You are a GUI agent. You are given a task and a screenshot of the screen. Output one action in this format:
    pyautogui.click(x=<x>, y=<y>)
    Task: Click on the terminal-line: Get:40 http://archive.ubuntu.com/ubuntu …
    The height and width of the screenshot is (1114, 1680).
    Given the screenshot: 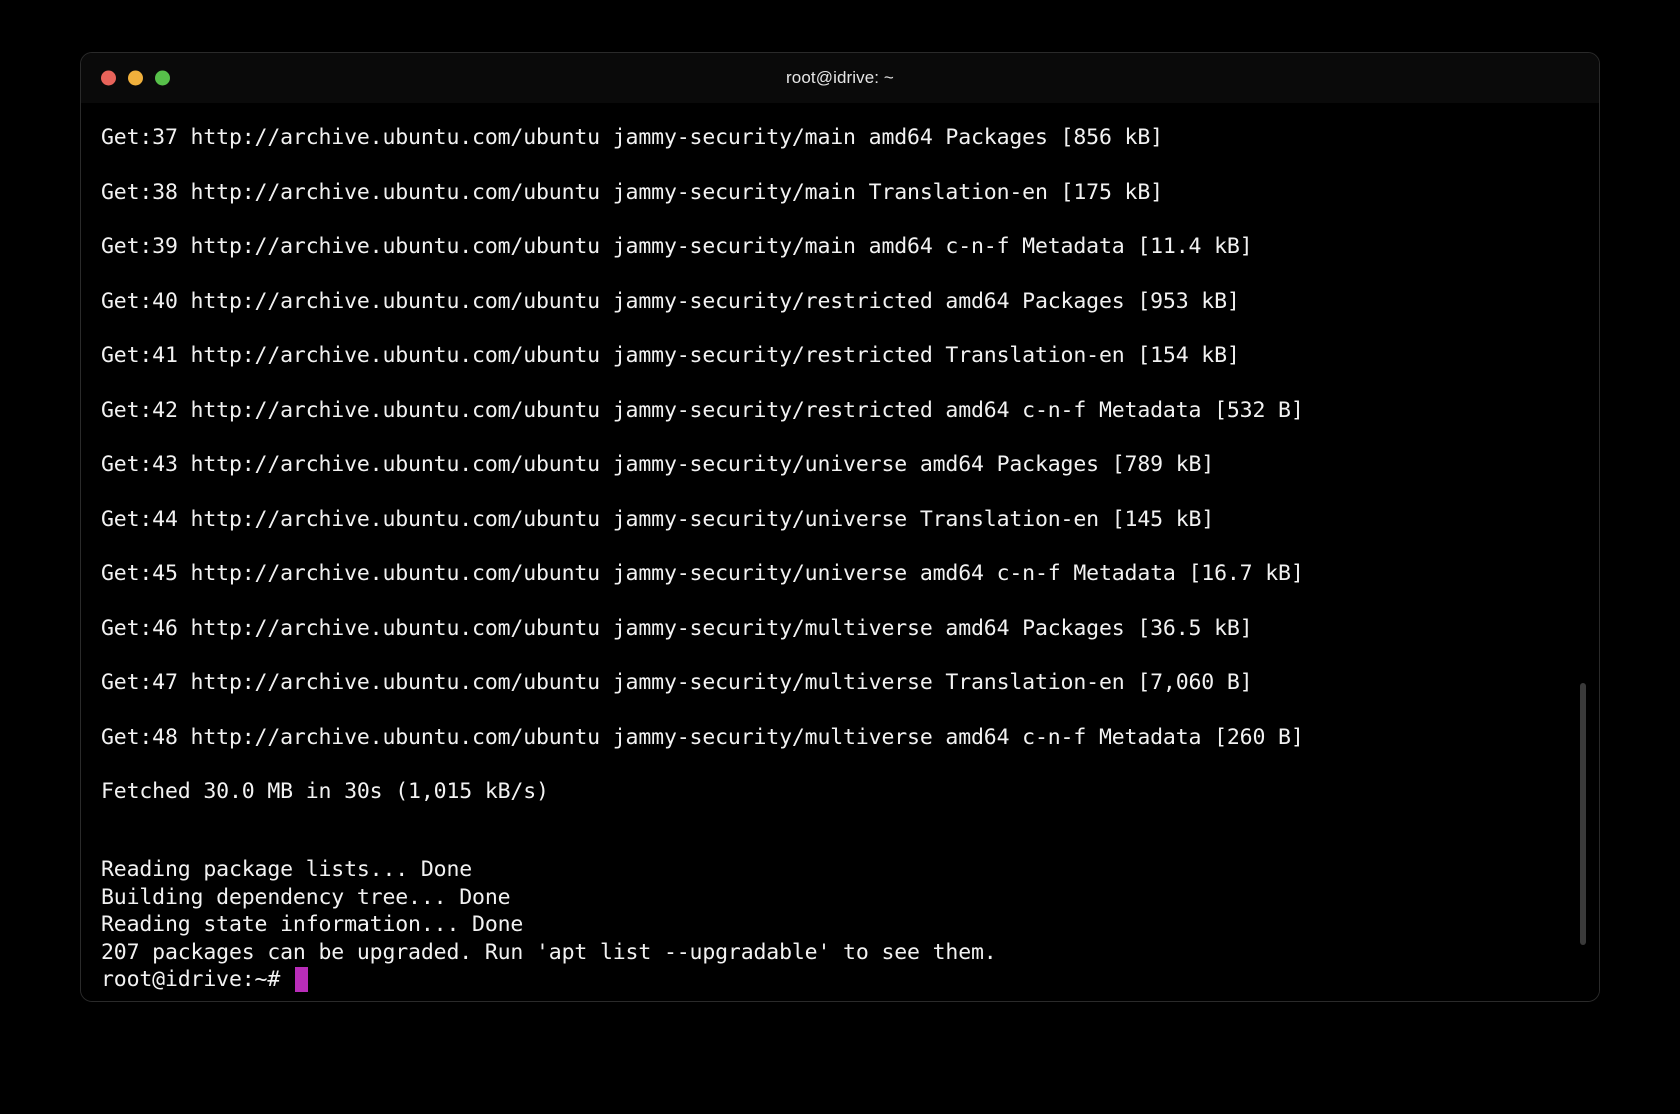 What is the action you would take?
    pyautogui.click(x=670, y=301)
    